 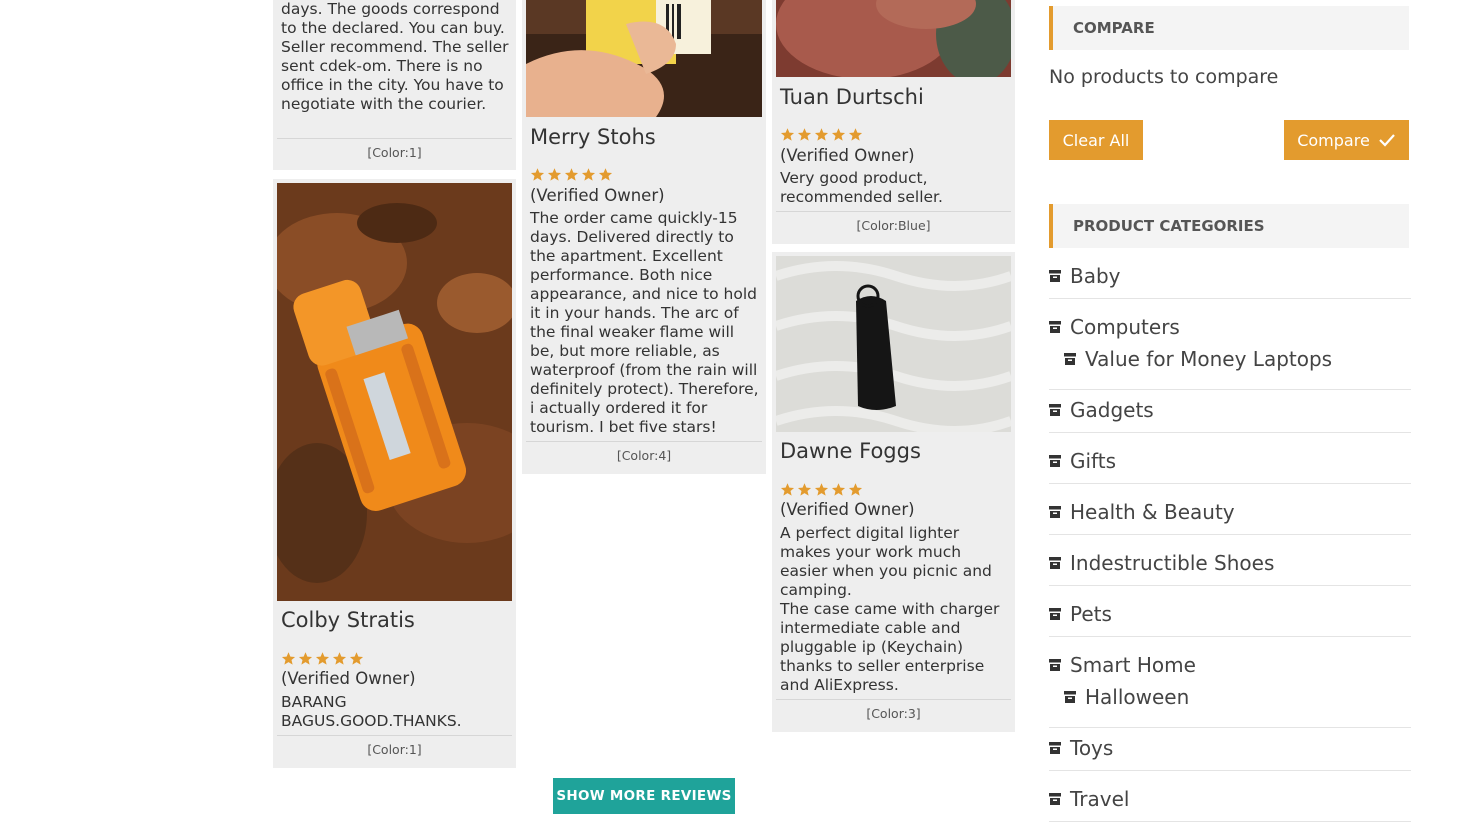 I want to click on clear-all-button: Clear All, so click(x=1096, y=140).